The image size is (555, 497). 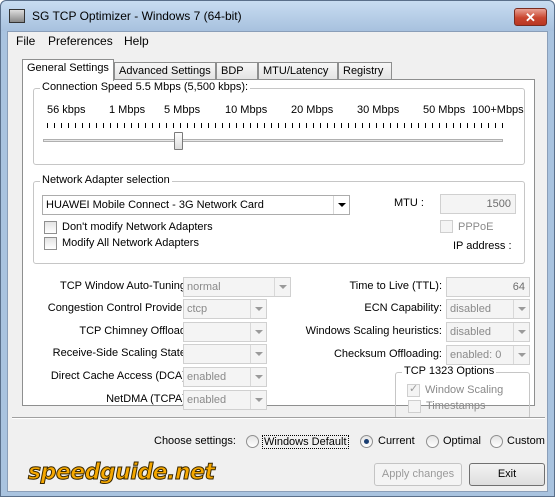 I want to click on timestamps-label: Timestamps, so click(x=456, y=406).